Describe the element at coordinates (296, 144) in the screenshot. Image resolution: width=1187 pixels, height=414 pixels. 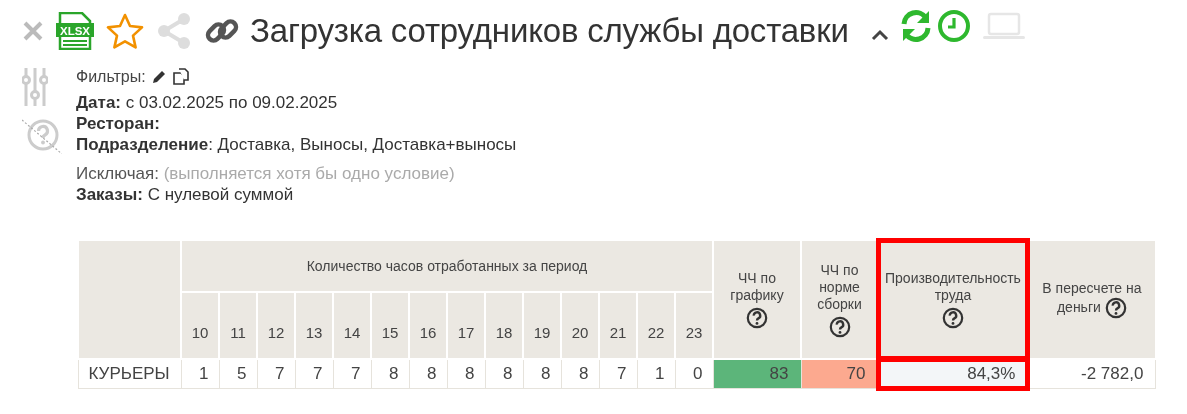
I see `filter-line: Подразделение: Доставка, Выносы, Доставка+выносы` at that location.